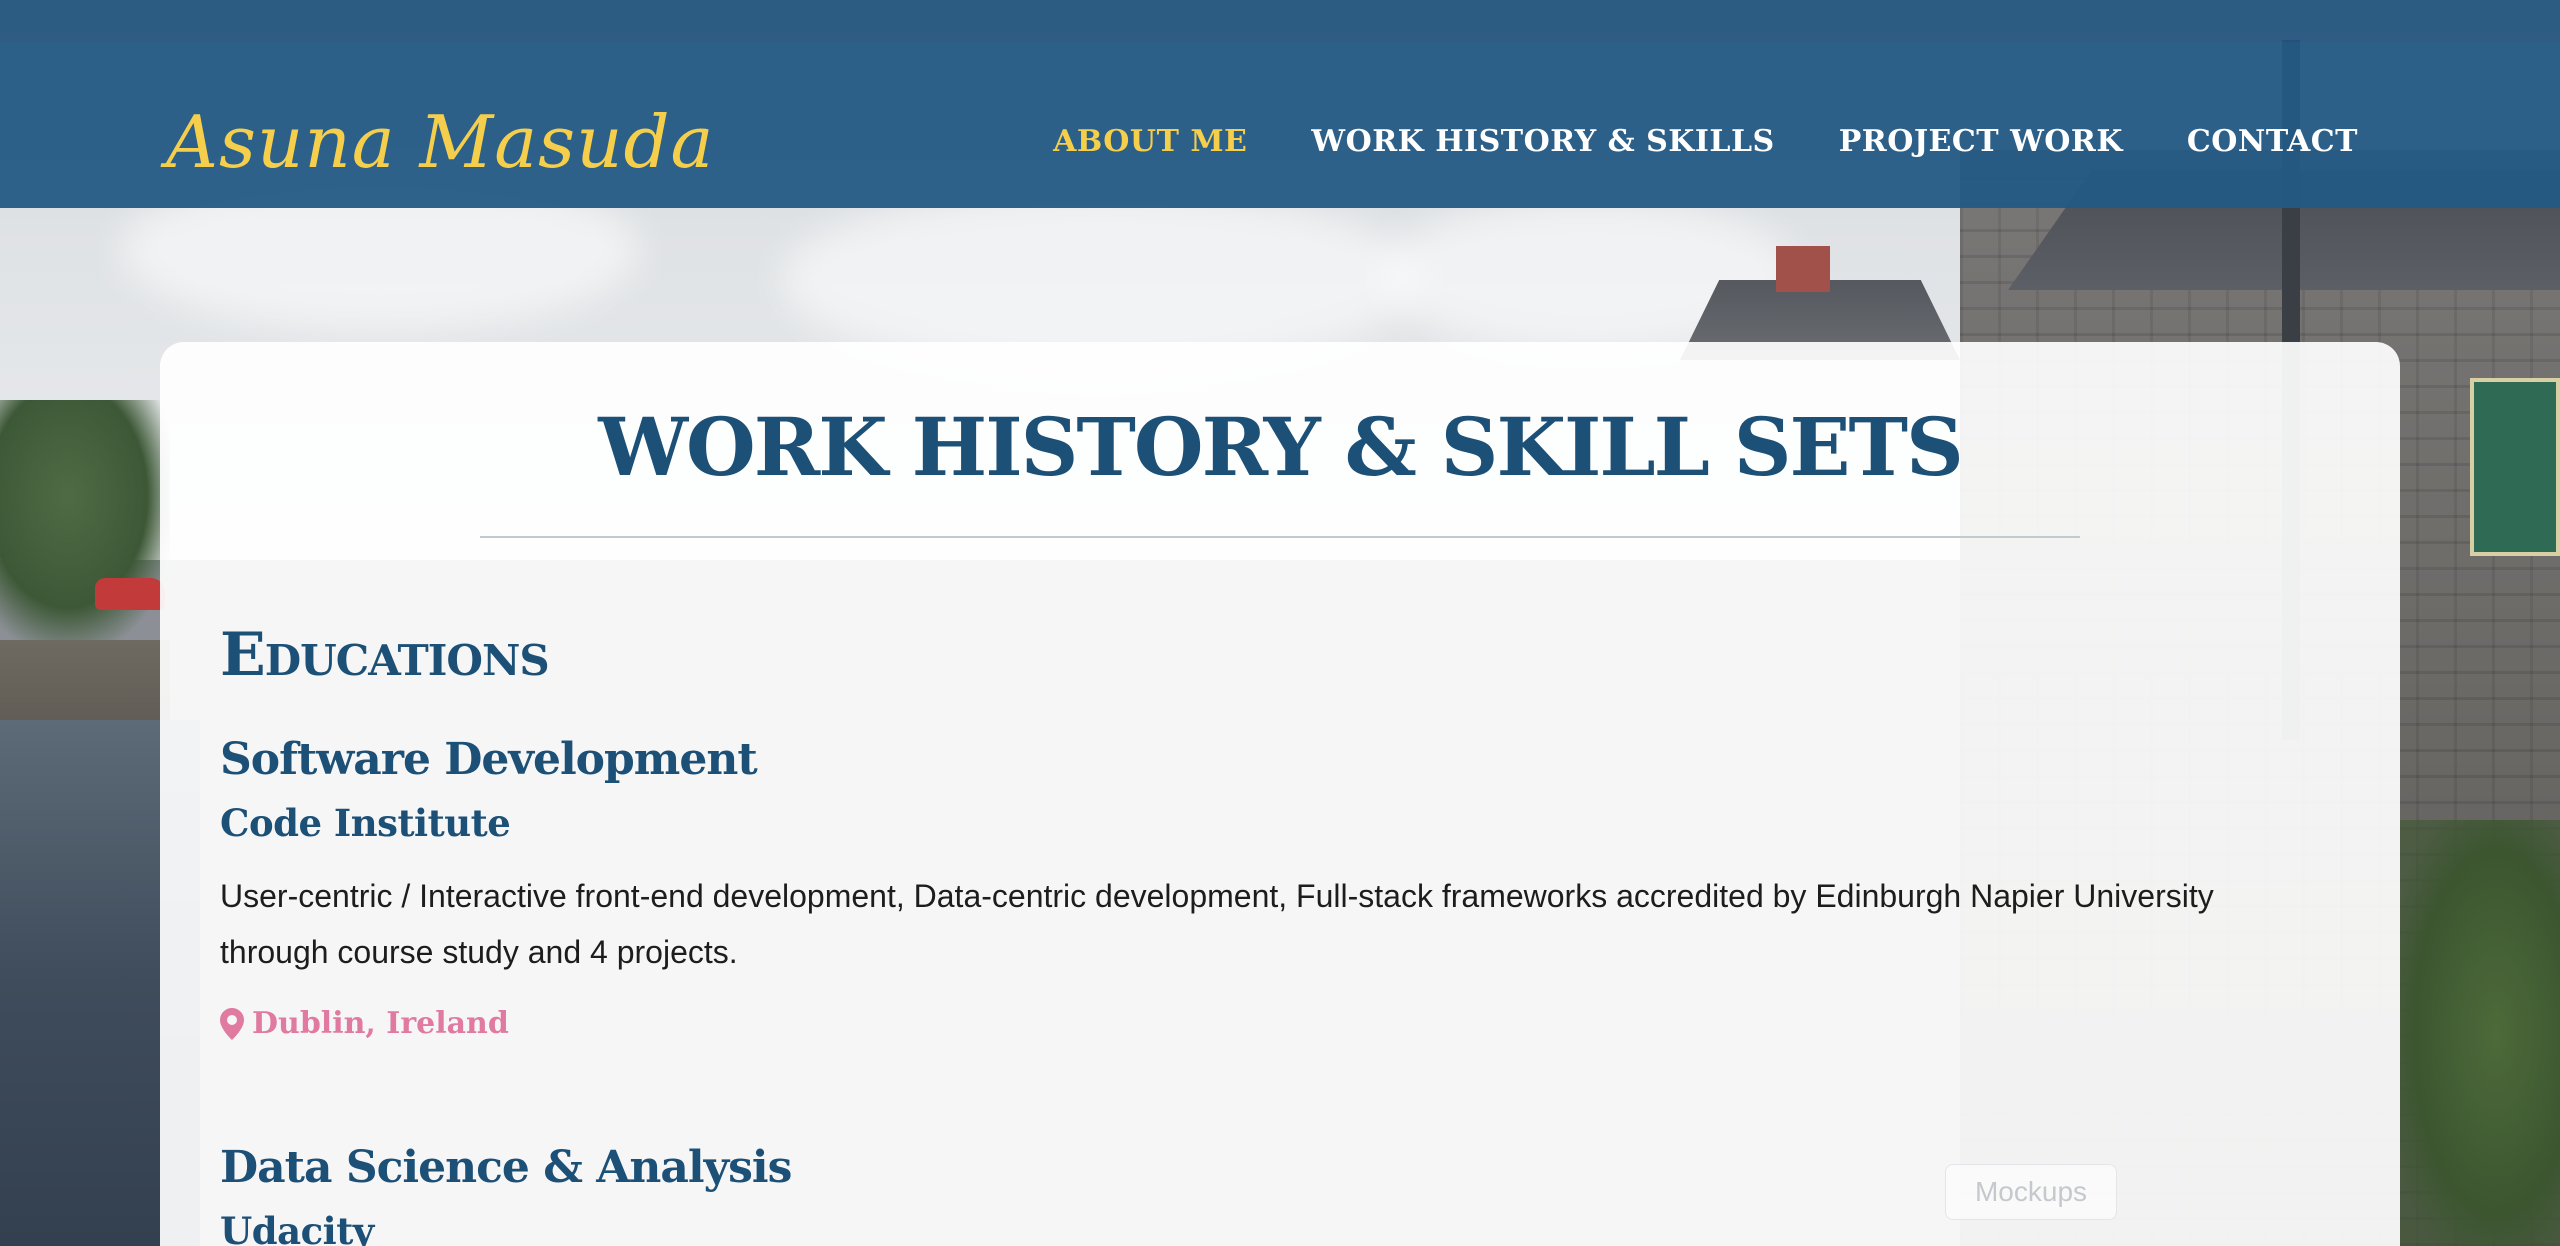 The height and width of the screenshot is (1246, 2560). What do you see at coordinates (1981, 141) in the screenshot?
I see `nav-item-project-work: Project Work` at bounding box center [1981, 141].